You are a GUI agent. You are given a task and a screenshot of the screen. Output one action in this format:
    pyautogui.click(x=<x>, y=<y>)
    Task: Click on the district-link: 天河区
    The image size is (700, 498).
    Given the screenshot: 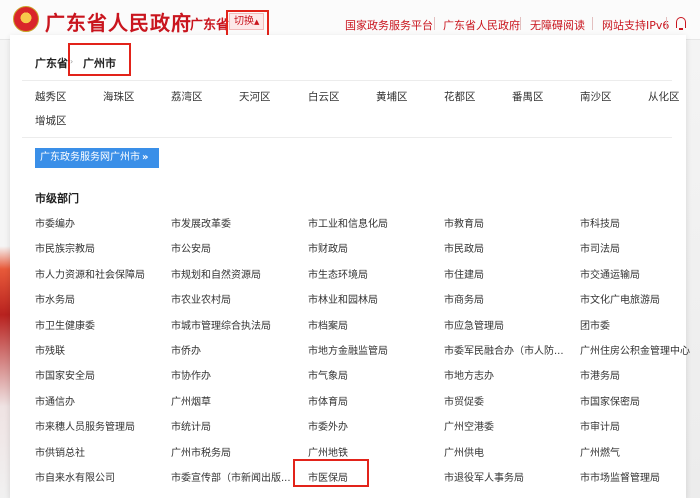 What is the action you would take?
    pyautogui.click(x=255, y=96)
    